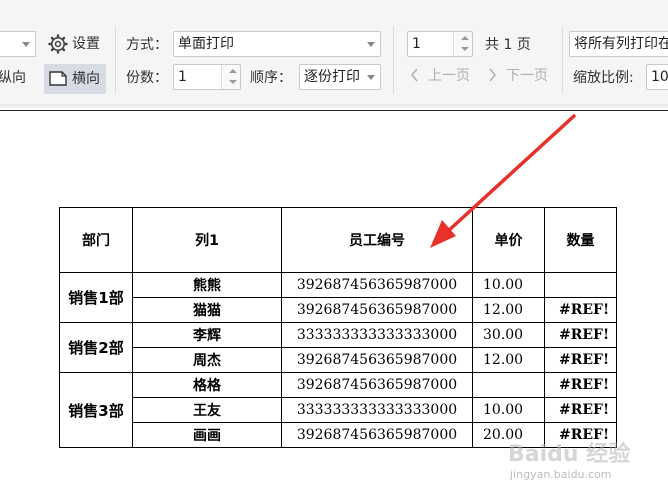  What do you see at coordinates (561, 474) in the screenshot?
I see `watermark-url: jingyan.baidu.com` at bounding box center [561, 474].